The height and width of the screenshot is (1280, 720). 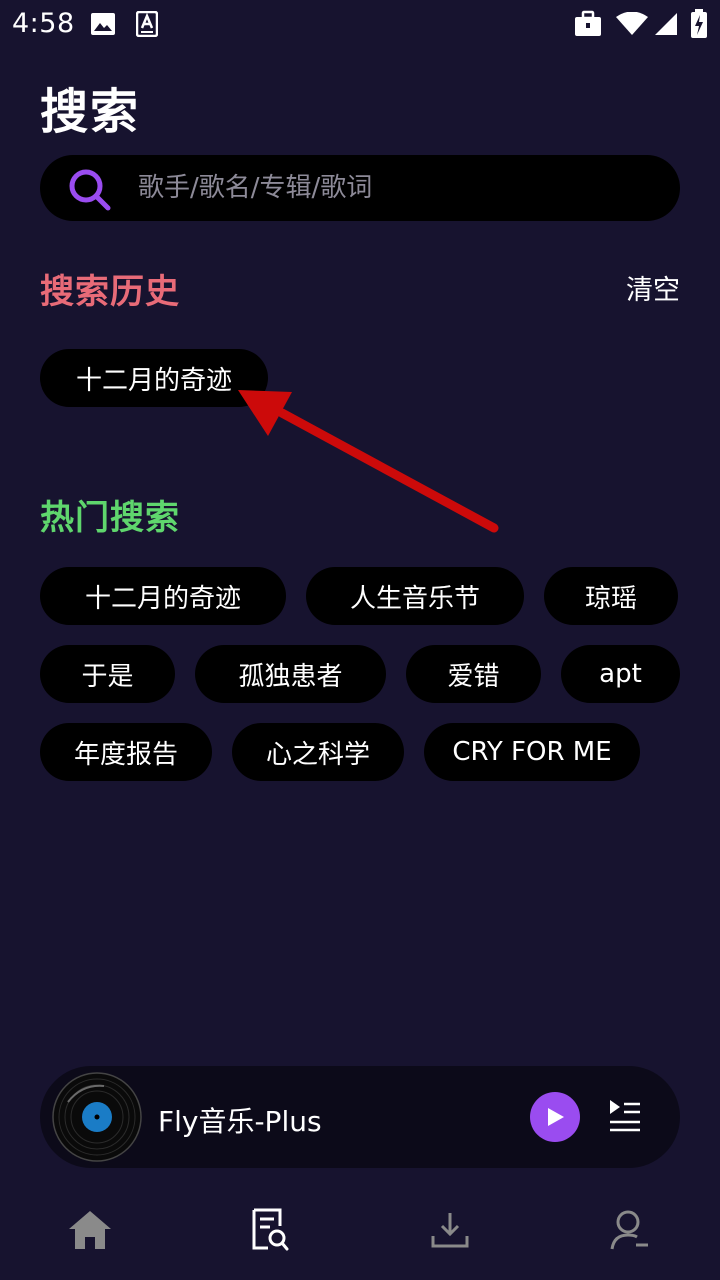 What do you see at coordinates (360, 25) in the screenshot?
I see `status-bar: 4:58` at bounding box center [360, 25].